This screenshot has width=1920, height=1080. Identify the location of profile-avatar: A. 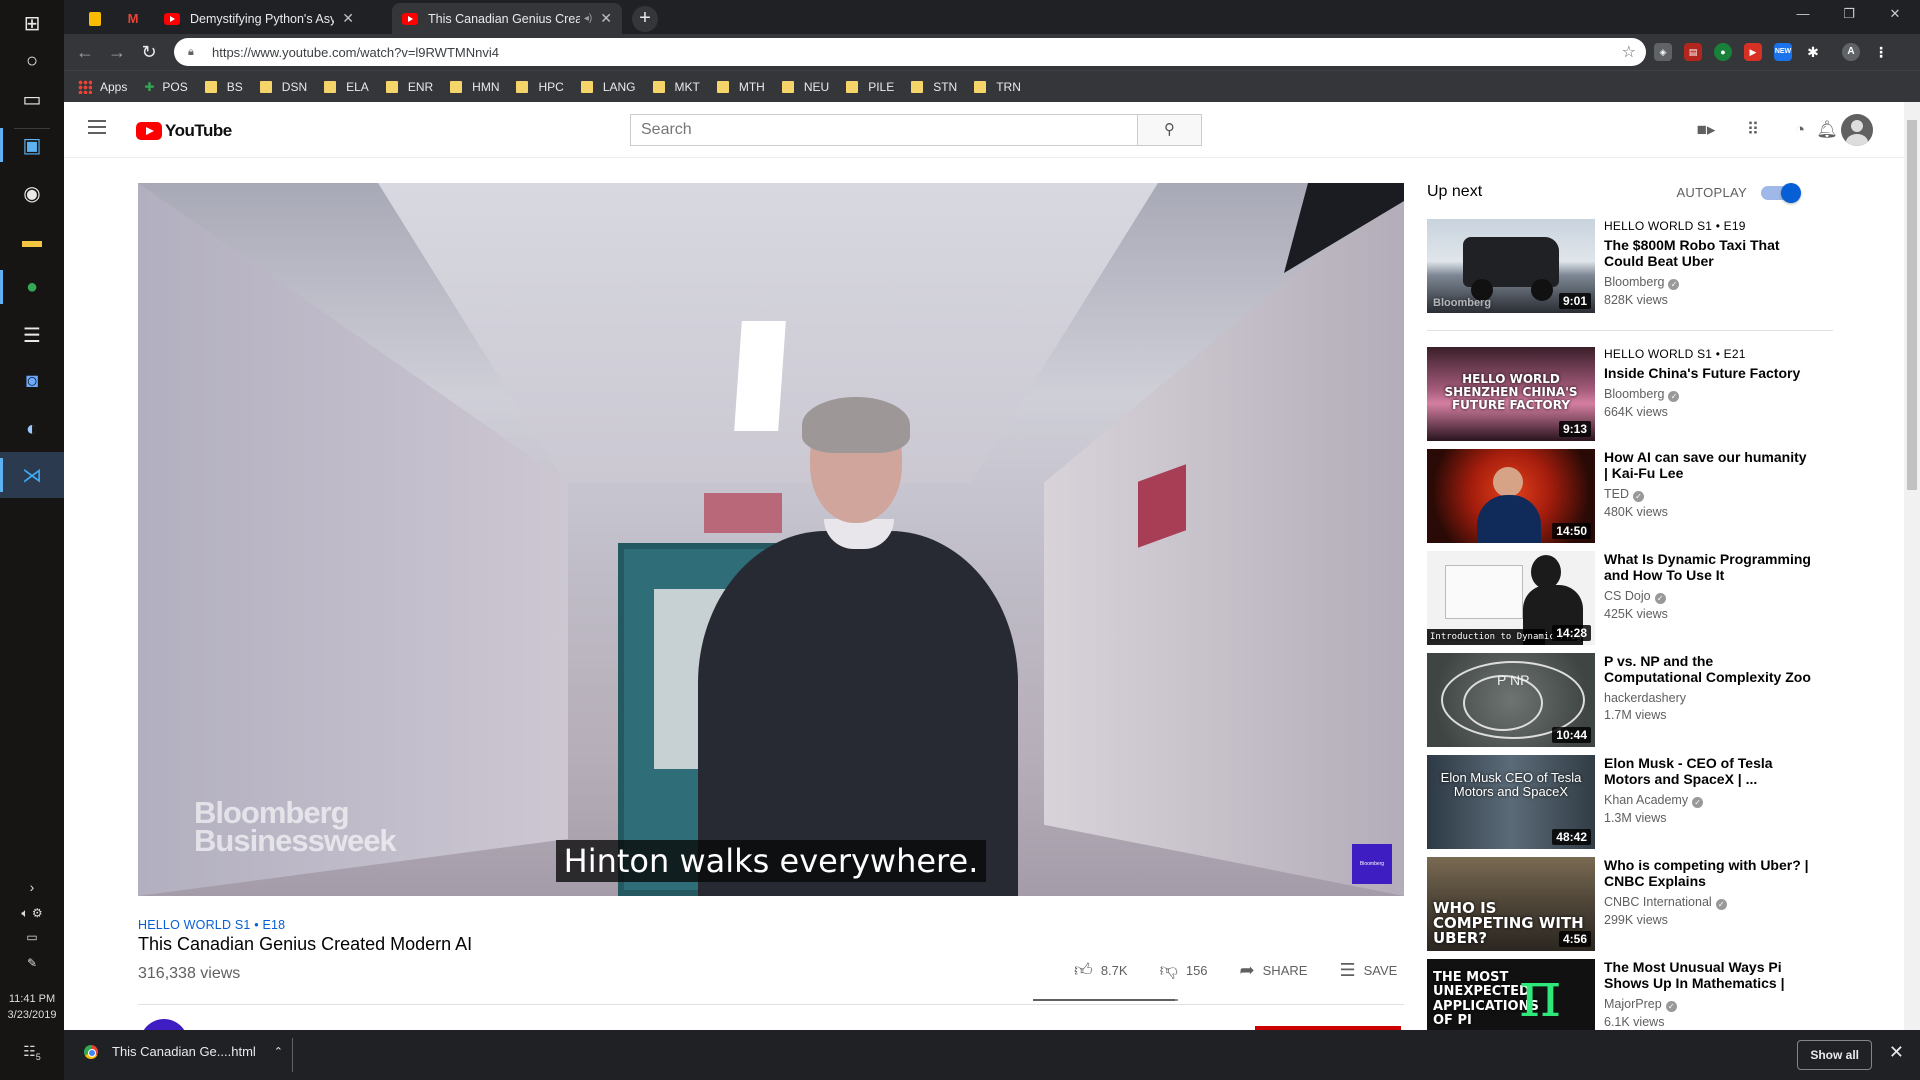
(1851, 52).